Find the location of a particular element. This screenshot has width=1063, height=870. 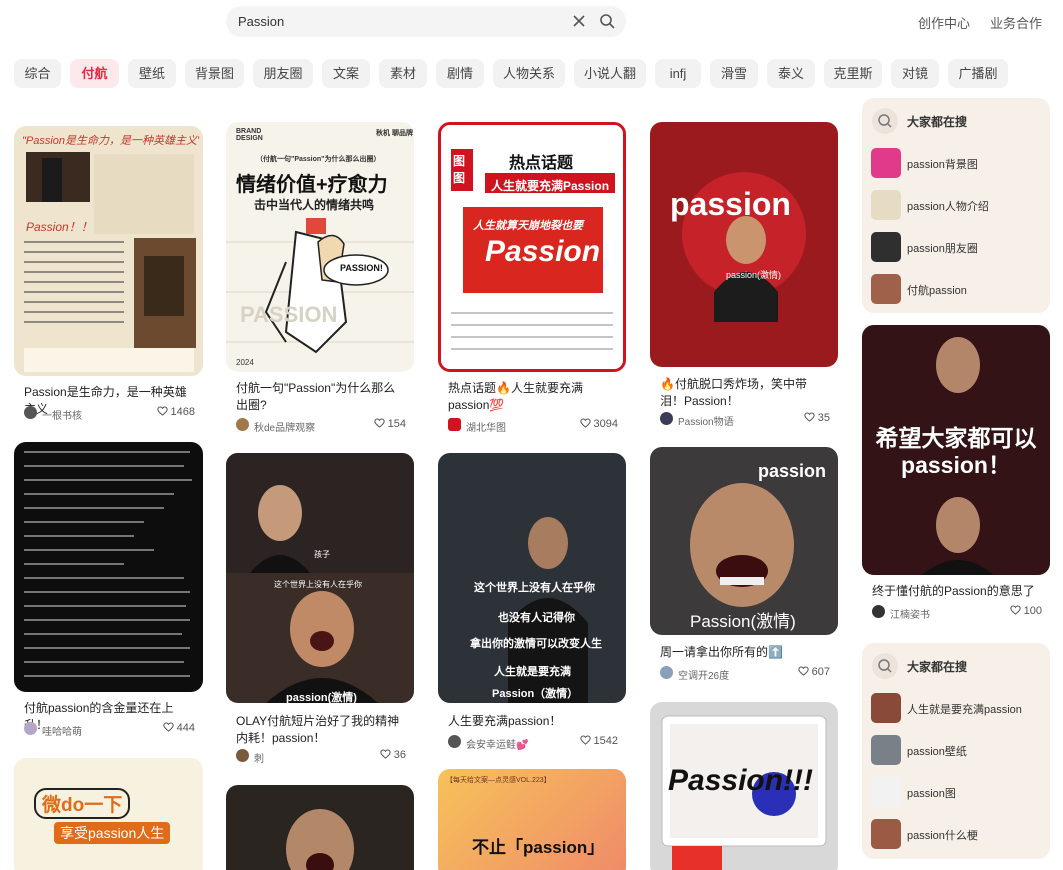

note-card: Passion!!! is located at coordinates (744, 786).